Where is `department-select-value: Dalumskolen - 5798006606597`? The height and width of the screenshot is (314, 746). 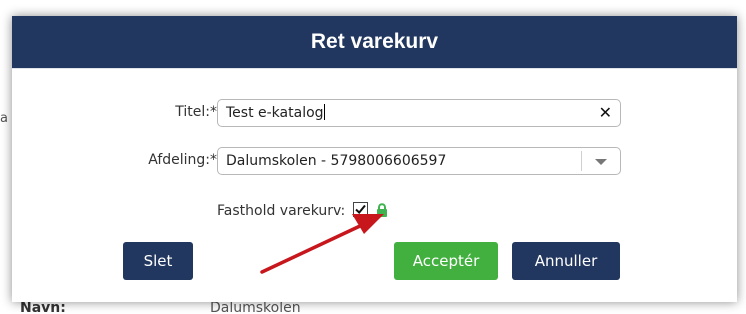 department-select-value: Dalumskolen - 5798006606597 is located at coordinates (336, 161).